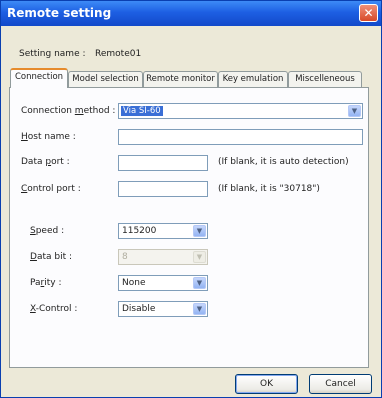  What do you see at coordinates (45, 162) in the screenshot?
I see `data-port-label: Data port :` at bounding box center [45, 162].